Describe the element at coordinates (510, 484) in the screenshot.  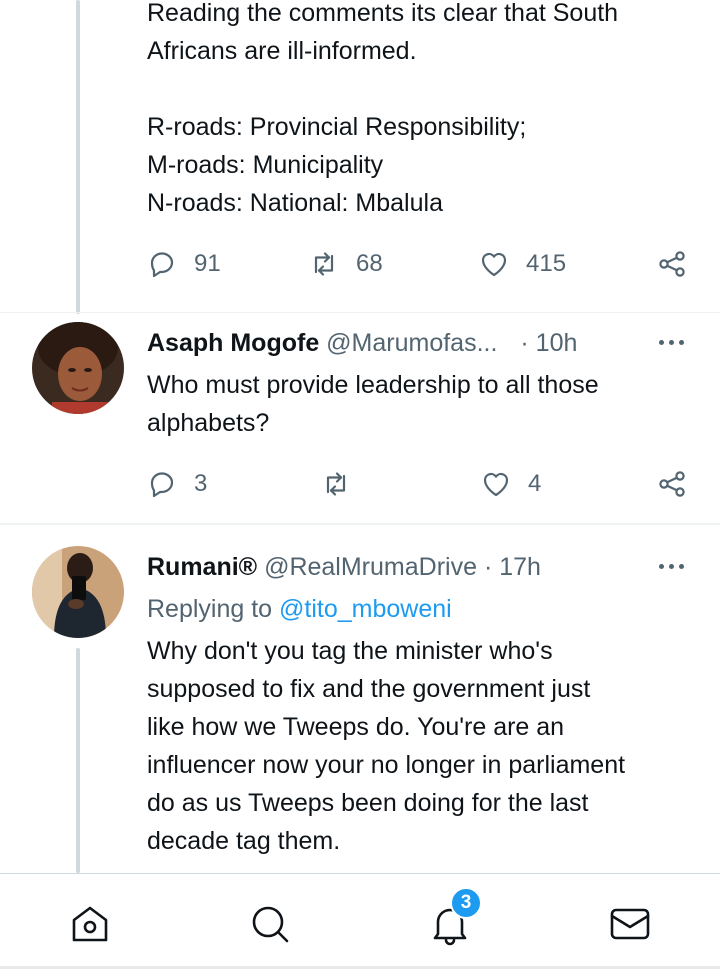
I see `like-button: 4` at that location.